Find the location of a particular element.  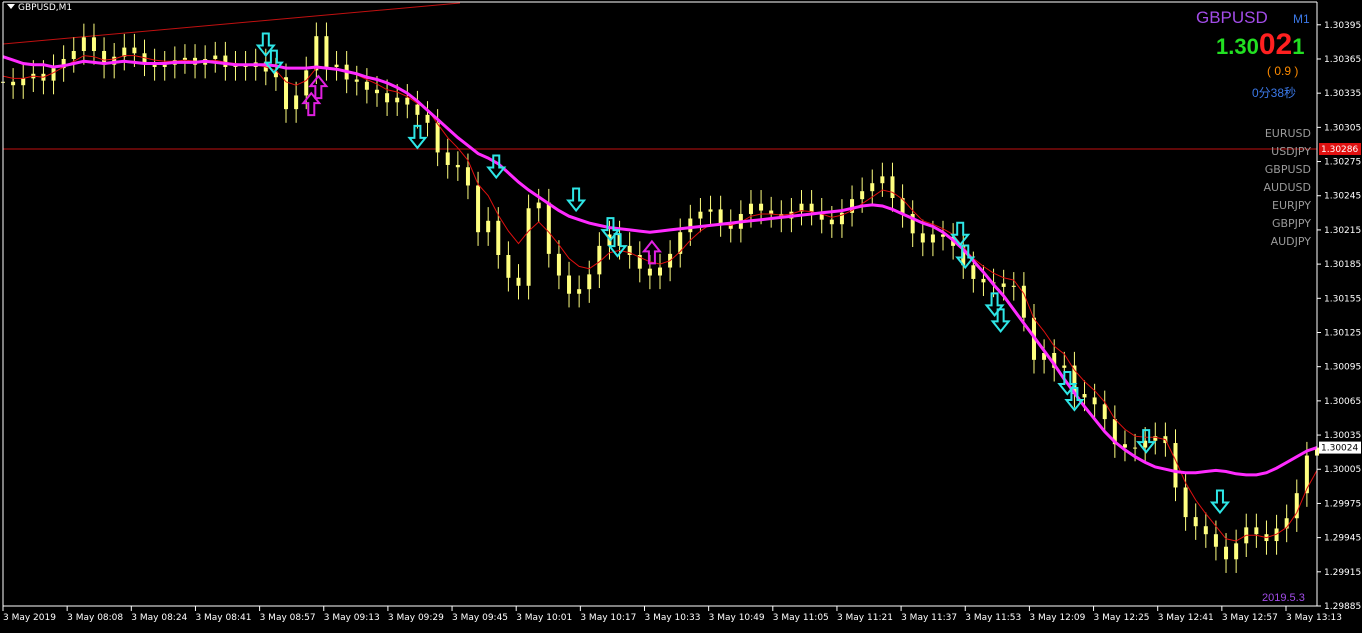

dropdown-triangle-icon is located at coordinates (11, 6).